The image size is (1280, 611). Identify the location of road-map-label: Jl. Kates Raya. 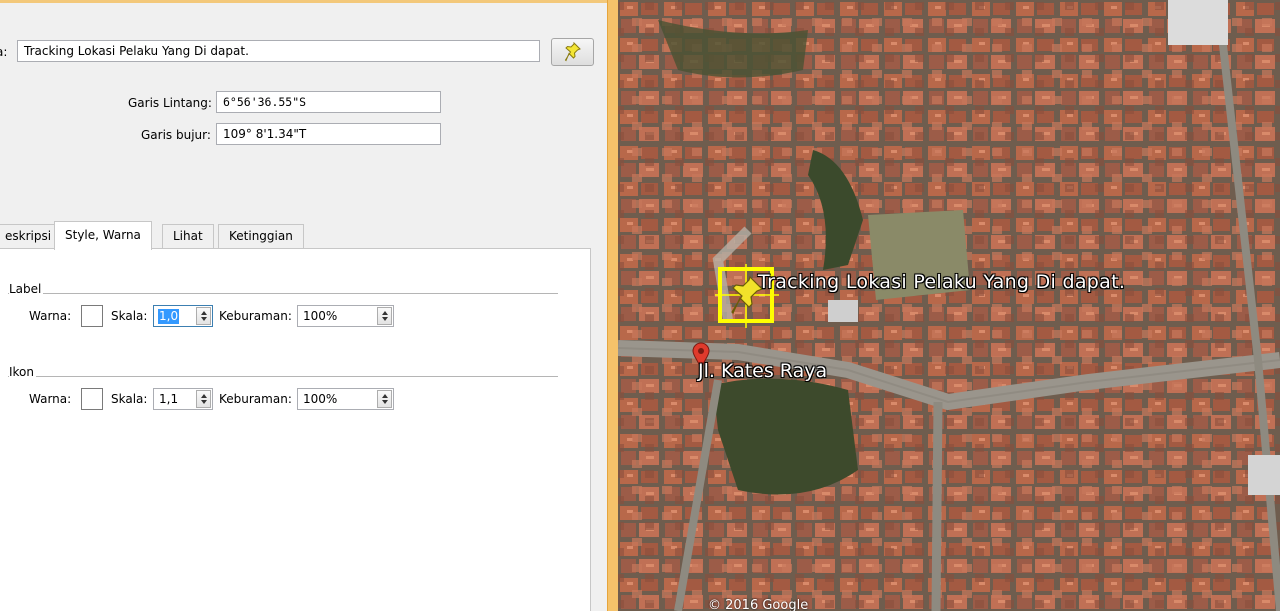
(762, 371).